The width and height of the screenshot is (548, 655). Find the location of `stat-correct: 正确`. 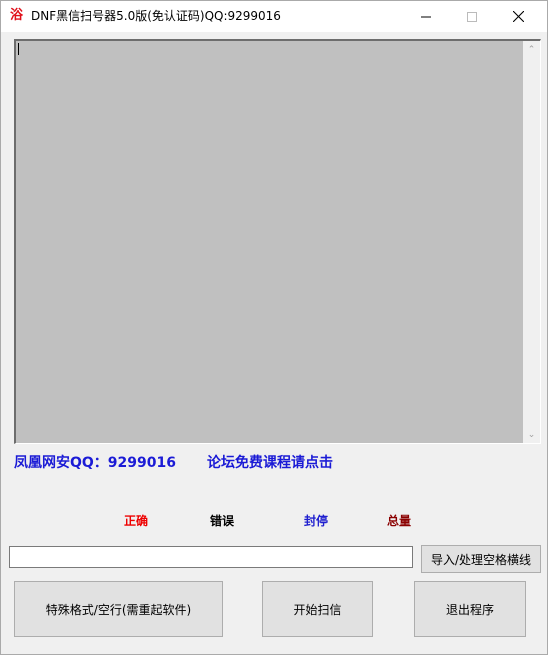

stat-correct: 正确 is located at coordinates (136, 521).